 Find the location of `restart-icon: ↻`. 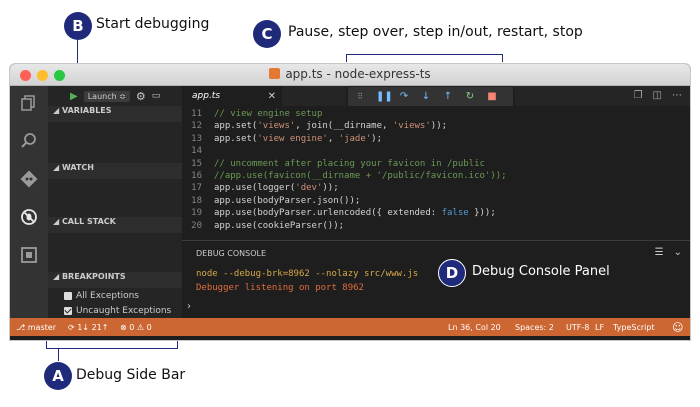

restart-icon: ↻ is located at coordinates (470, 97).